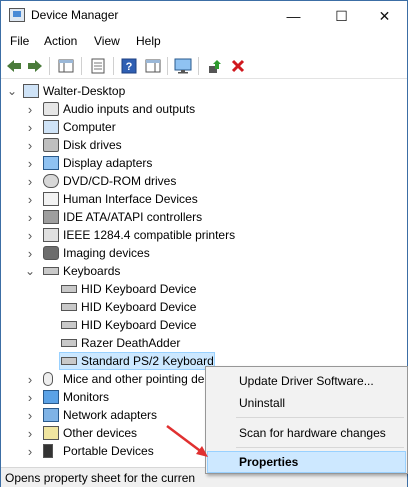  I want to click on tree-item-label: IDE ATA/ATAPI controllers, so click(133, 217).